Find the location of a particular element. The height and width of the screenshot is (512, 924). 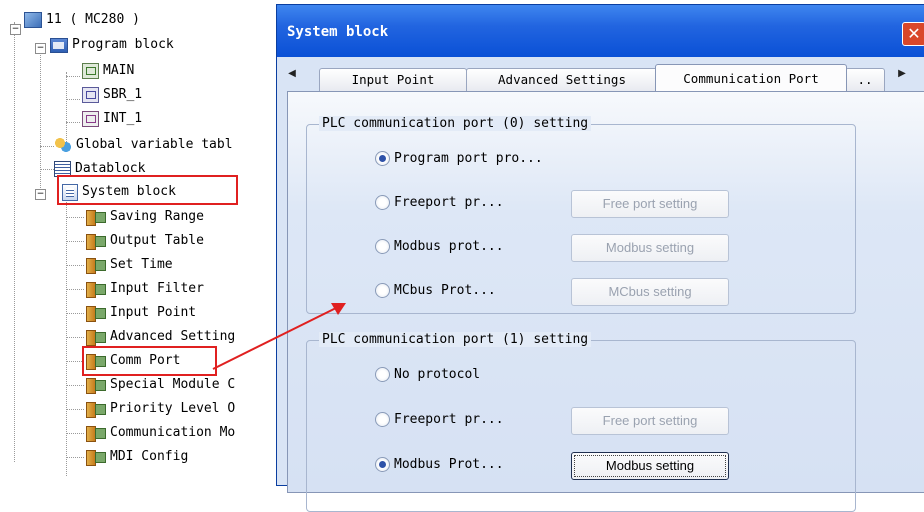

tree-item-sbr: SBR_1 is located at coordinates (112, 95).